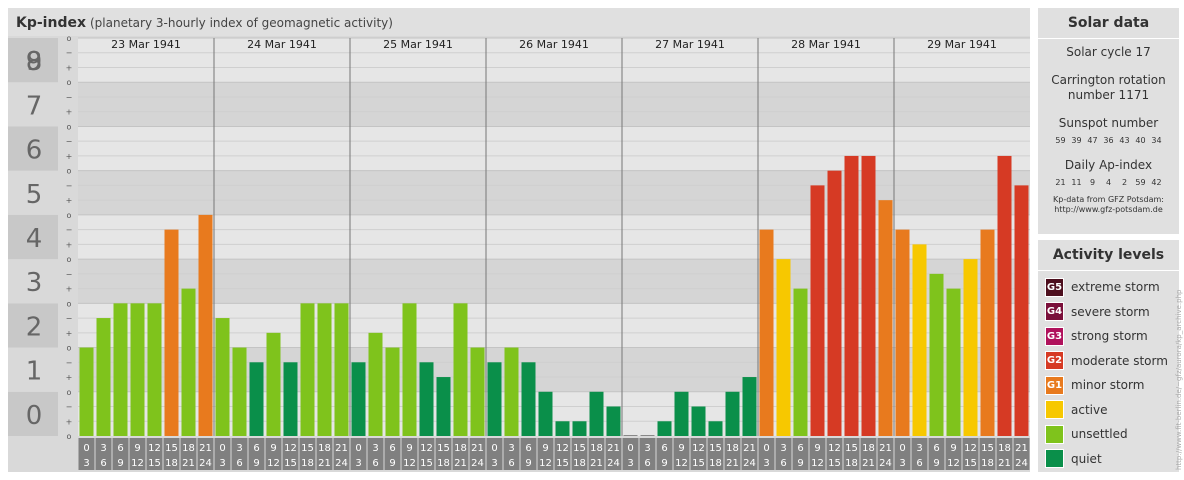 This screenshot has height=480, width=1184. What do you see at coordinates (1156, 140) in the screenshot?
I see `sunspot-value: 34` at bounding box center [1156, 140].